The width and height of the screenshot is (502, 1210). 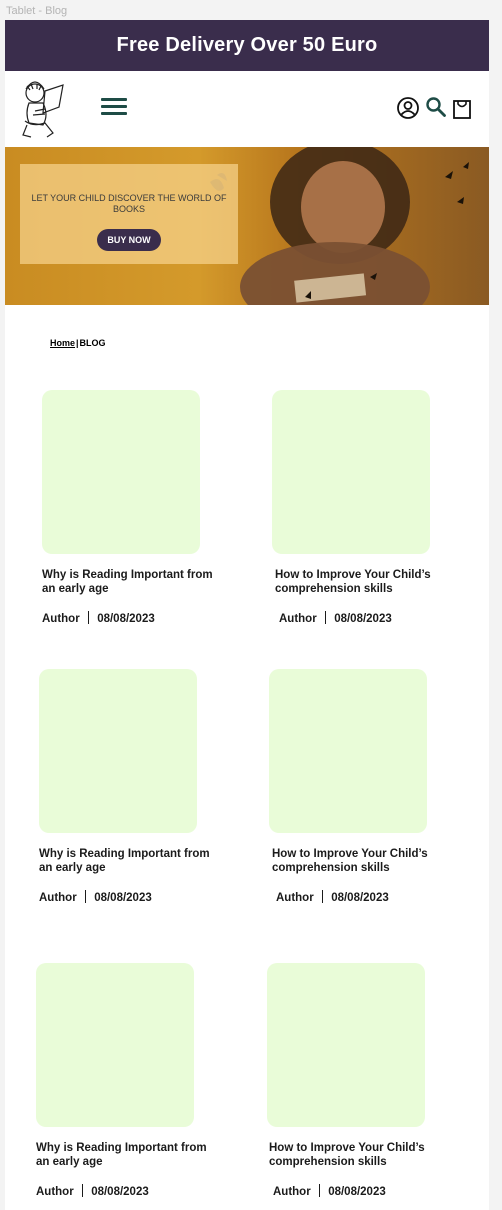 What do you see at coordinates (462, 108) in the screenshot?
I see `cart-icon` at bounding box center [462, 108].